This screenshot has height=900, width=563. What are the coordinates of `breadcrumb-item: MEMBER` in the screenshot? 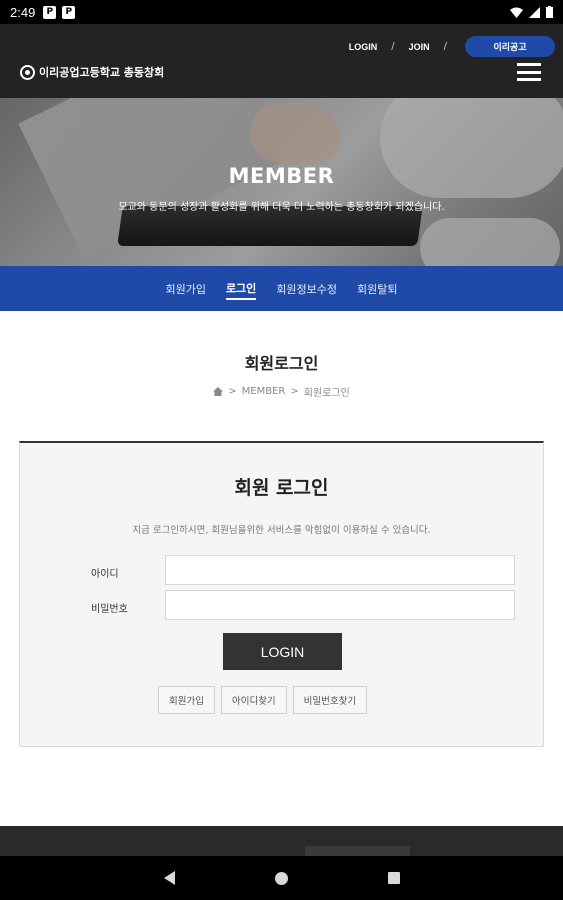 It's located at (264, 391).